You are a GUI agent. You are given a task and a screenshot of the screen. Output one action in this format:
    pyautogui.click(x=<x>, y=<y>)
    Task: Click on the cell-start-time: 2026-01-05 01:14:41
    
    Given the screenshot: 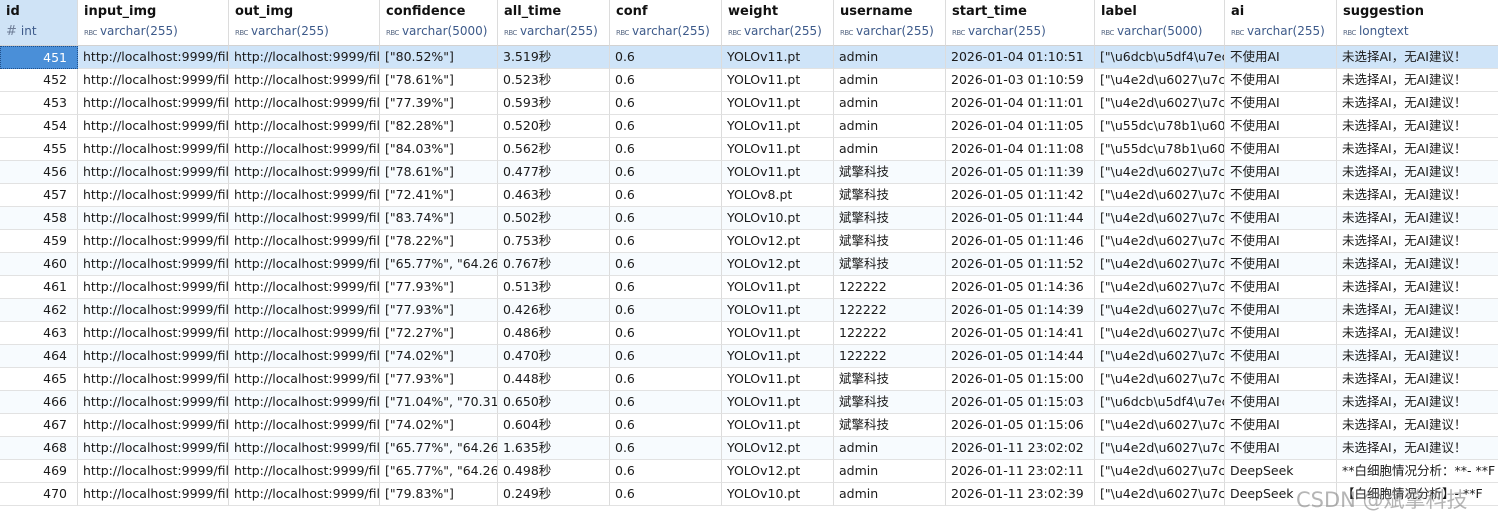 What is the action you would take?
    pyautogui.click(x=1020, y=333)
    